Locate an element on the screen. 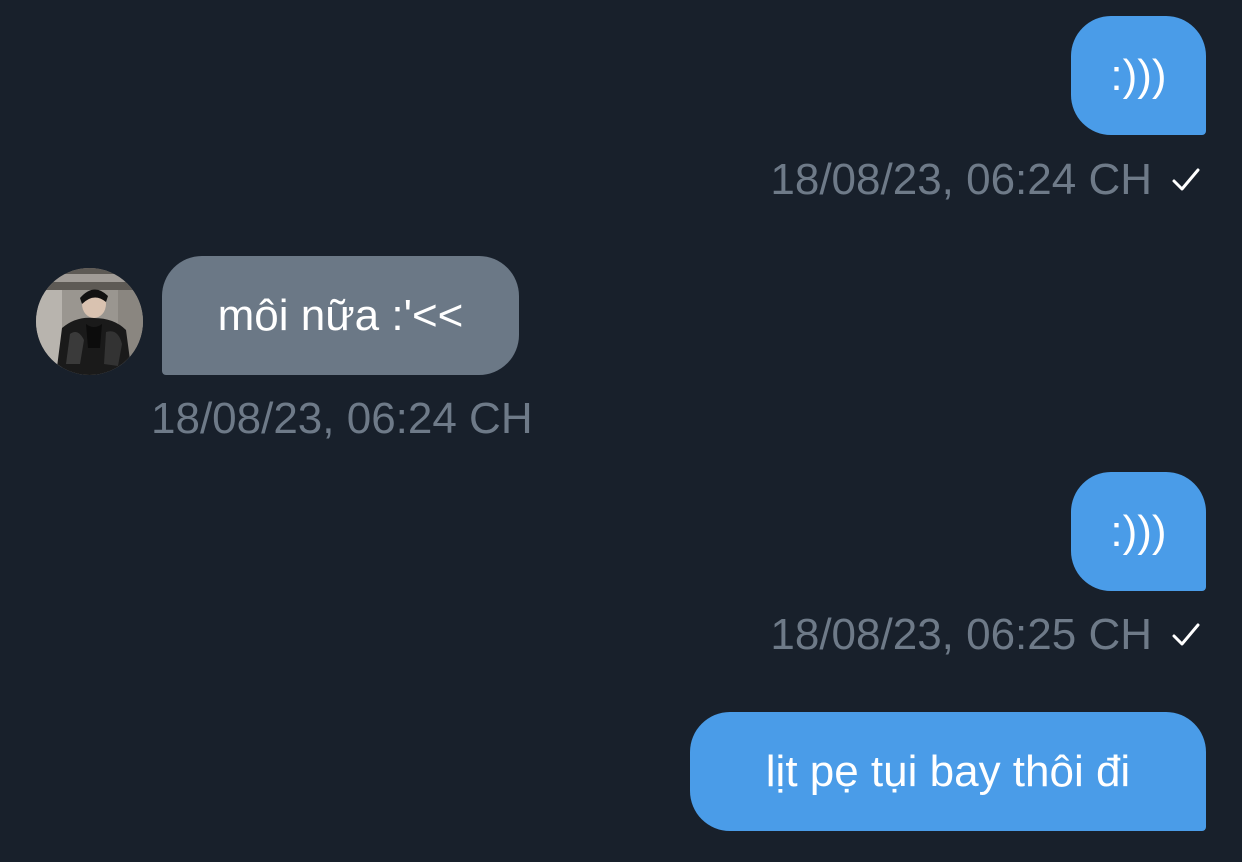 The height and width of the screenshot is (862, 1242). avatar-photo is located at coordinates (89, 321).